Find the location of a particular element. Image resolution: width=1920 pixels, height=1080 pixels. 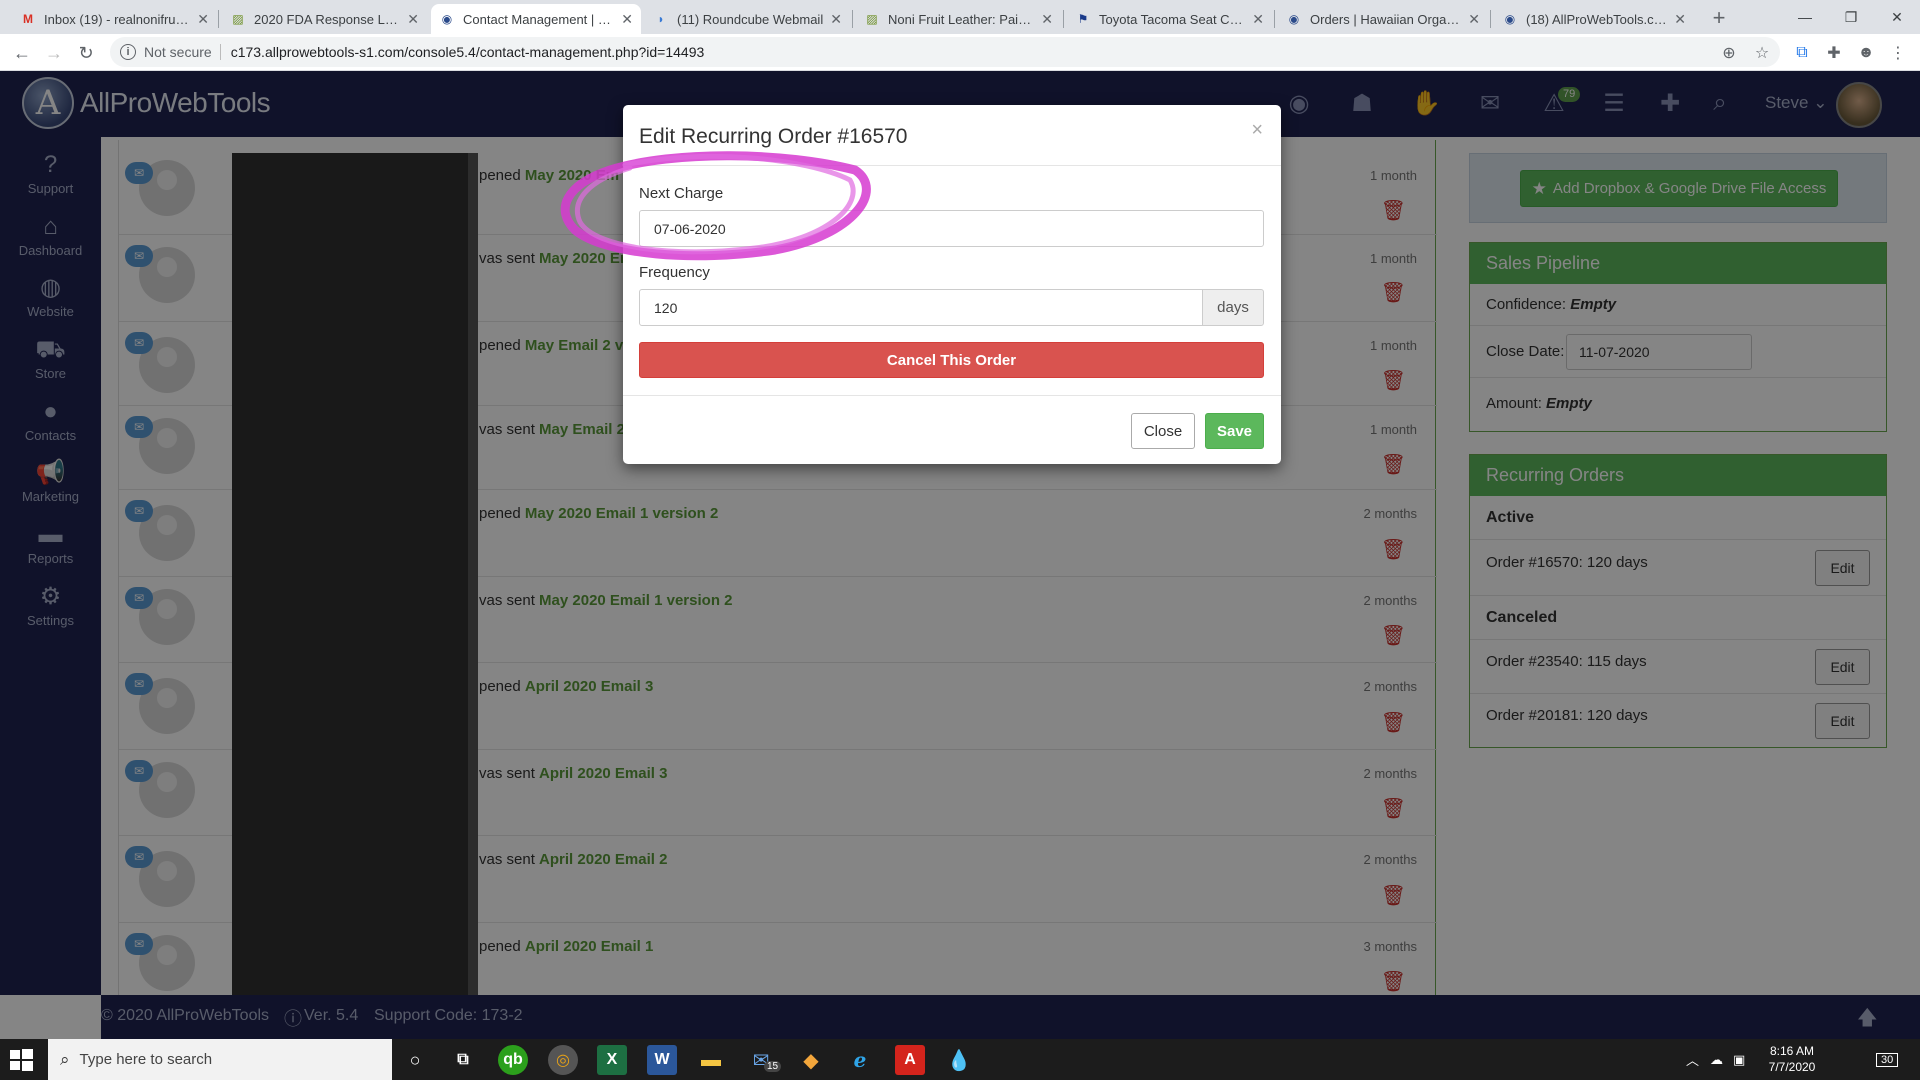

extension-icon: ⧉ is located at coordinates (1802, 53).